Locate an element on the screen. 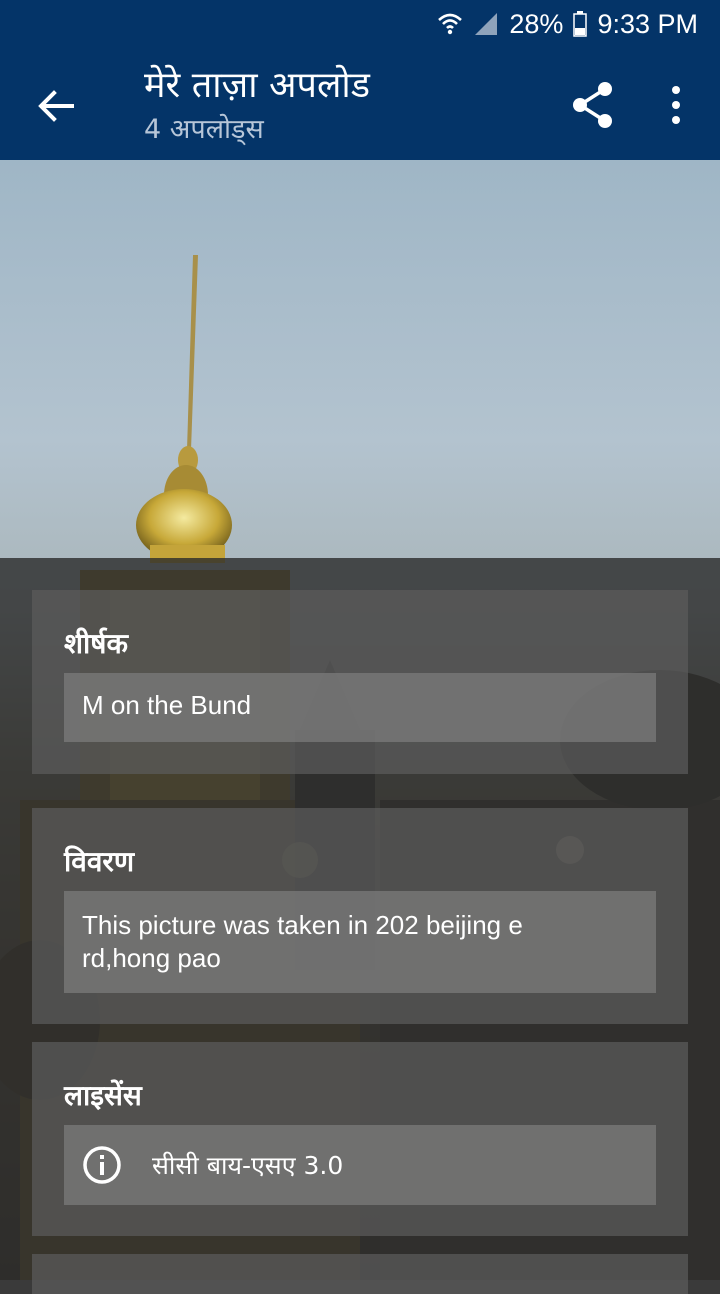 The image size is (720, 1294). signal-icon is located at coordinates (486, 24).